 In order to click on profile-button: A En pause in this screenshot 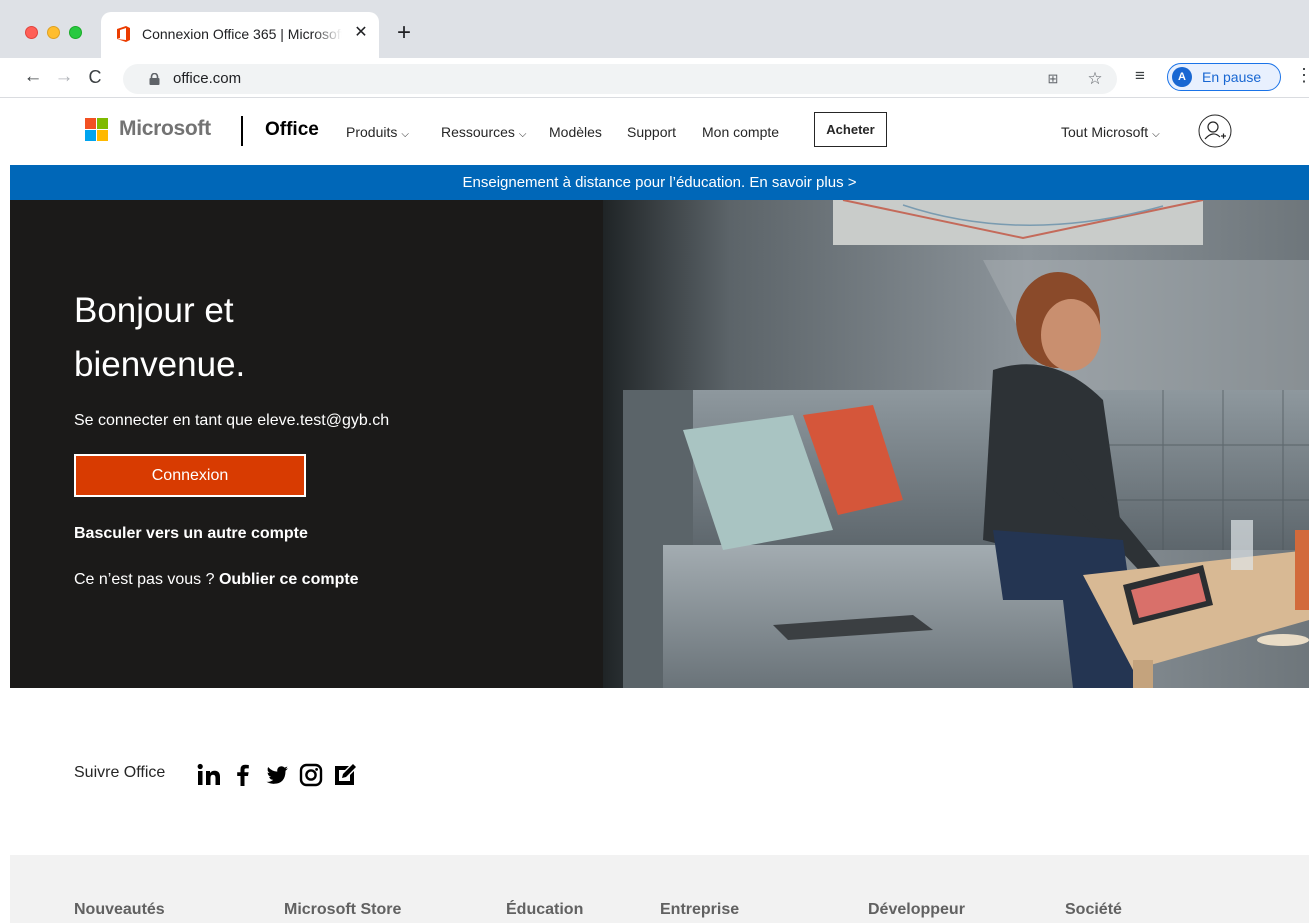, I will do `click(1224, 77)`.